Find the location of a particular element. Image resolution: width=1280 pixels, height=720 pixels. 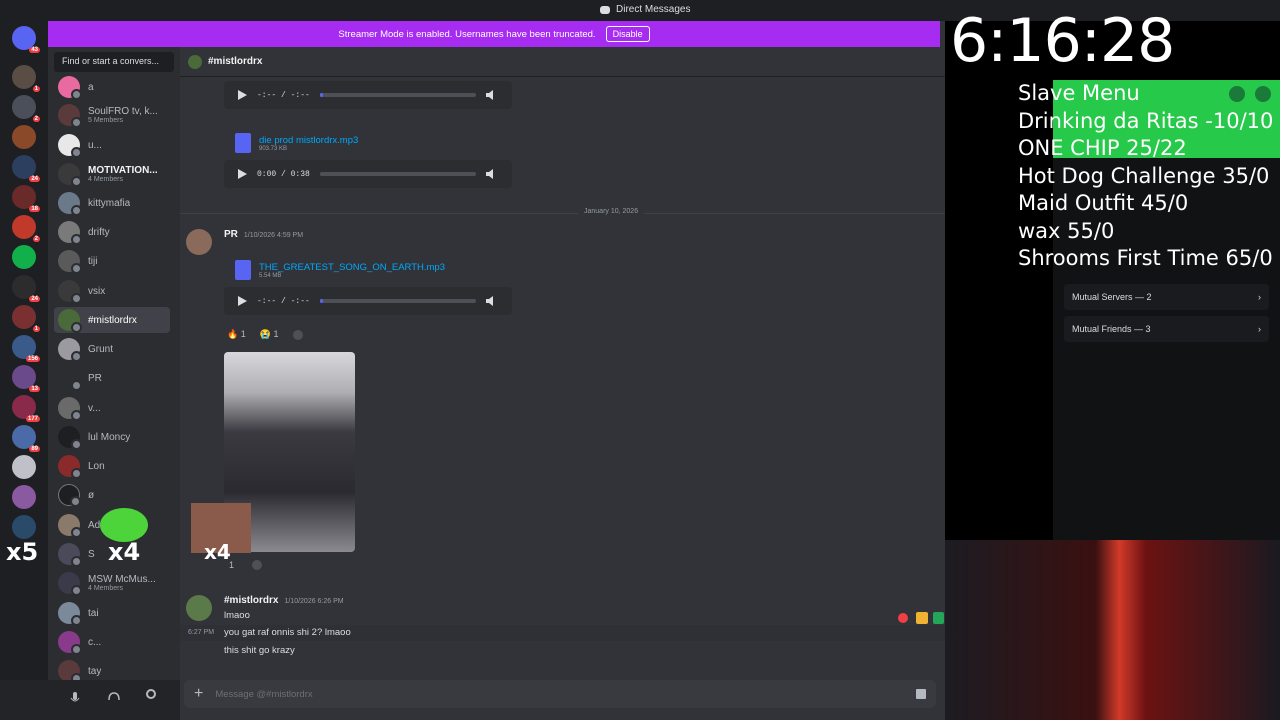

reaction: 🔥 1 is located at coordinates (236, 334).